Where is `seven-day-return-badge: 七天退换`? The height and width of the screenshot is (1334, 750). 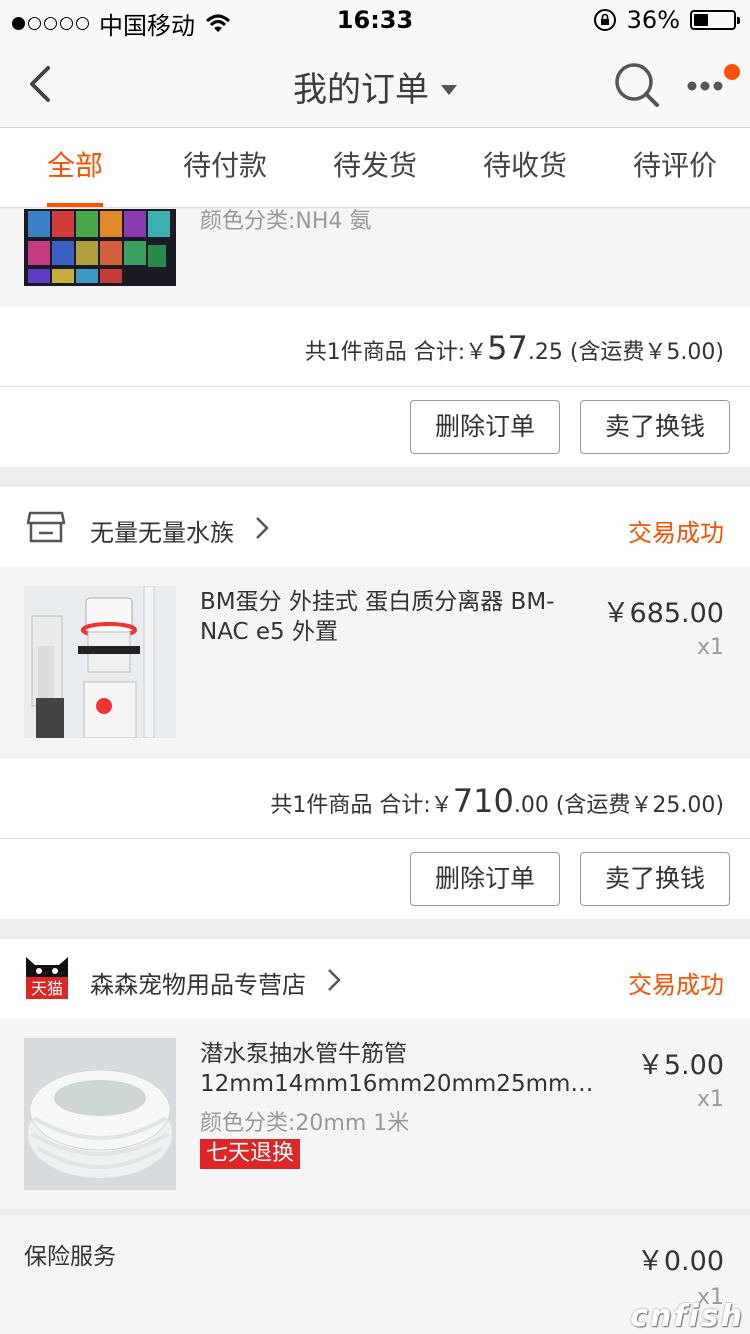
seven-day-return-badge: 七天退换 is located at coordinates (250, 1154).